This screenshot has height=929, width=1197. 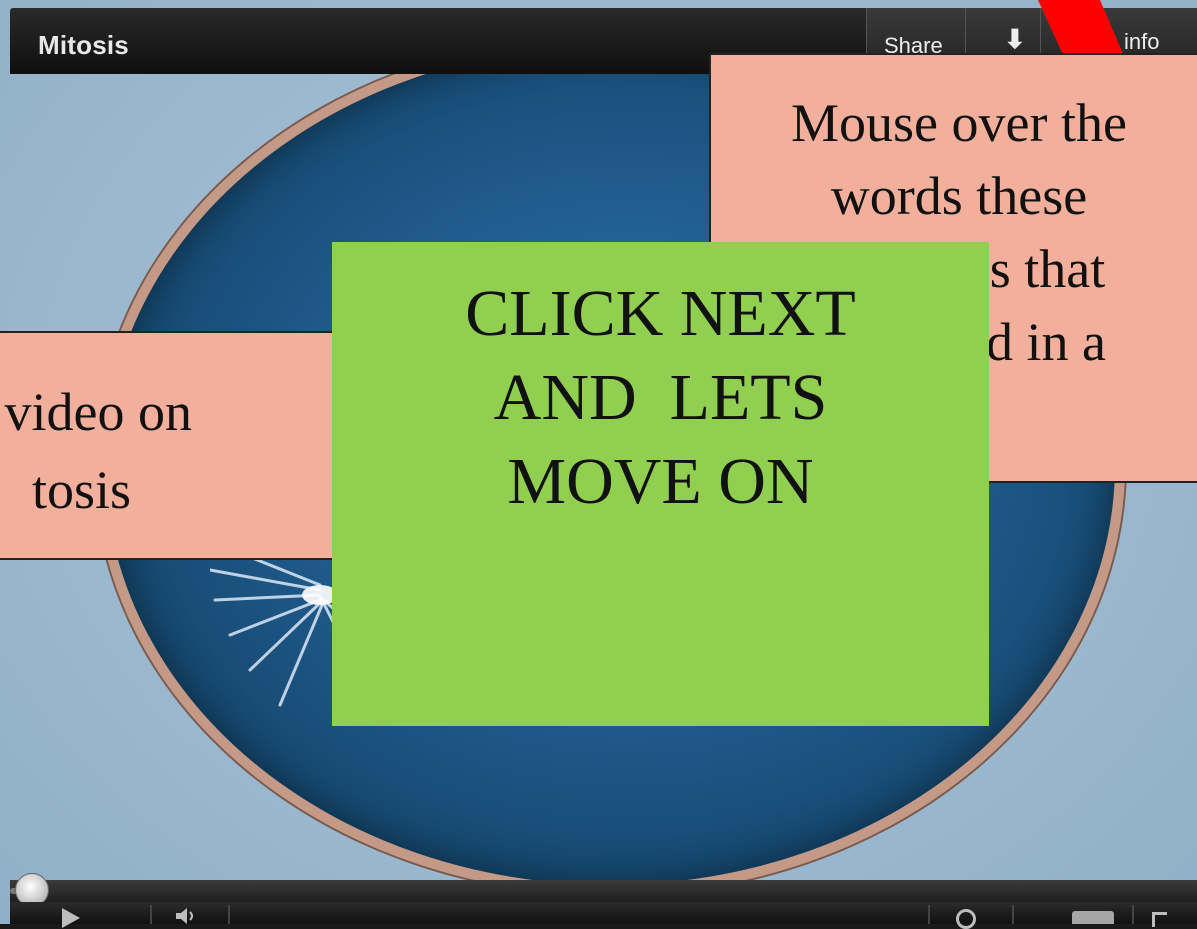 What do you see at coordinates (959, 123) in the screenshot?
I see `callout-line: Mouse over the` at bounding box center [959, 123].